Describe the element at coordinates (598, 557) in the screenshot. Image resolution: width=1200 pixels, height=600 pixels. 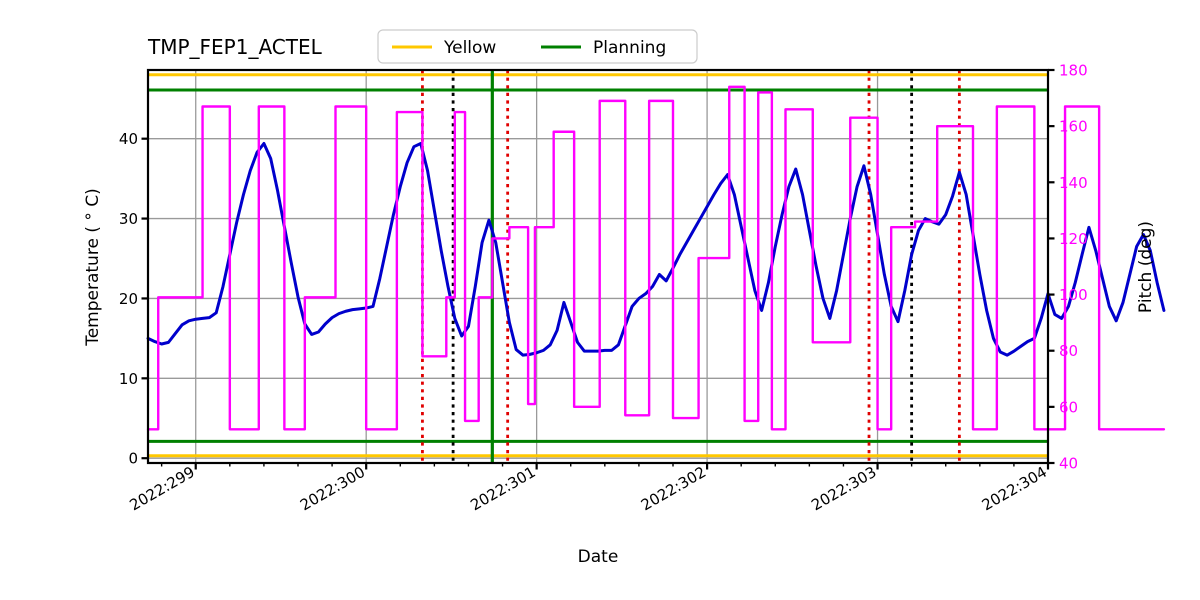
I see `x-axis-label: Date` at that location.